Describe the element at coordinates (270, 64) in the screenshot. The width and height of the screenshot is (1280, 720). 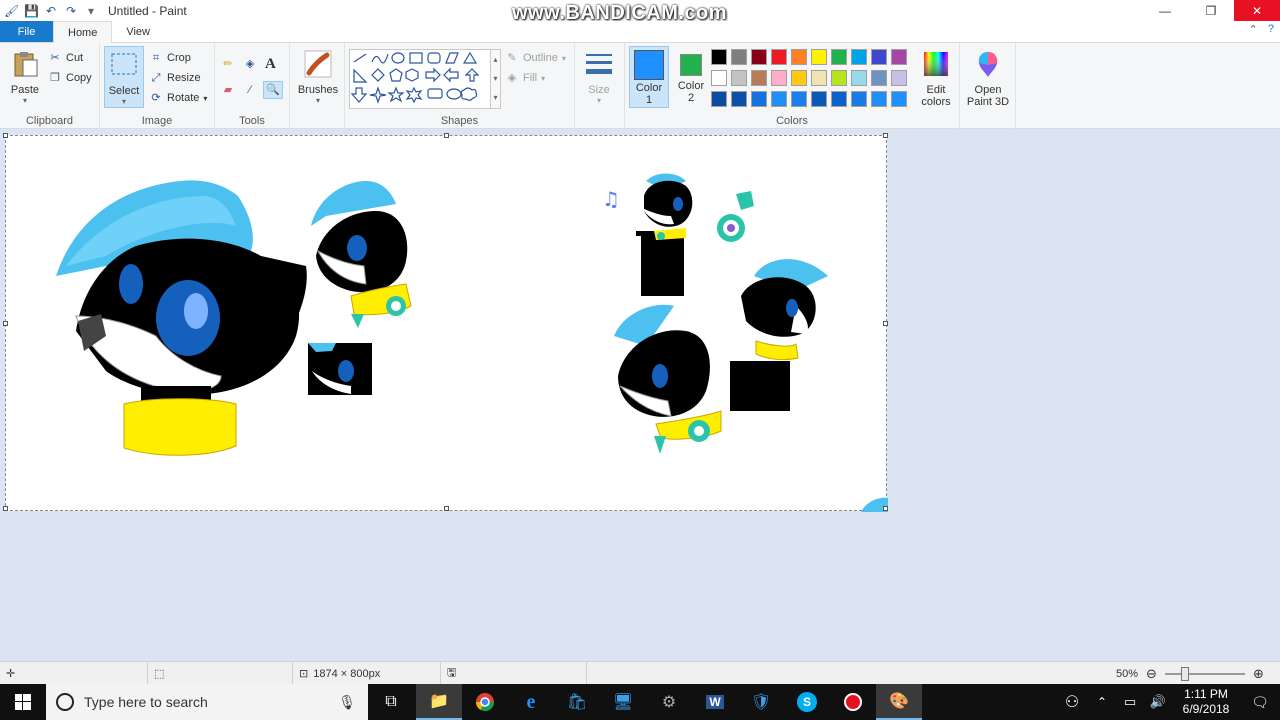
I see `text-tool-icon: A` at that location.